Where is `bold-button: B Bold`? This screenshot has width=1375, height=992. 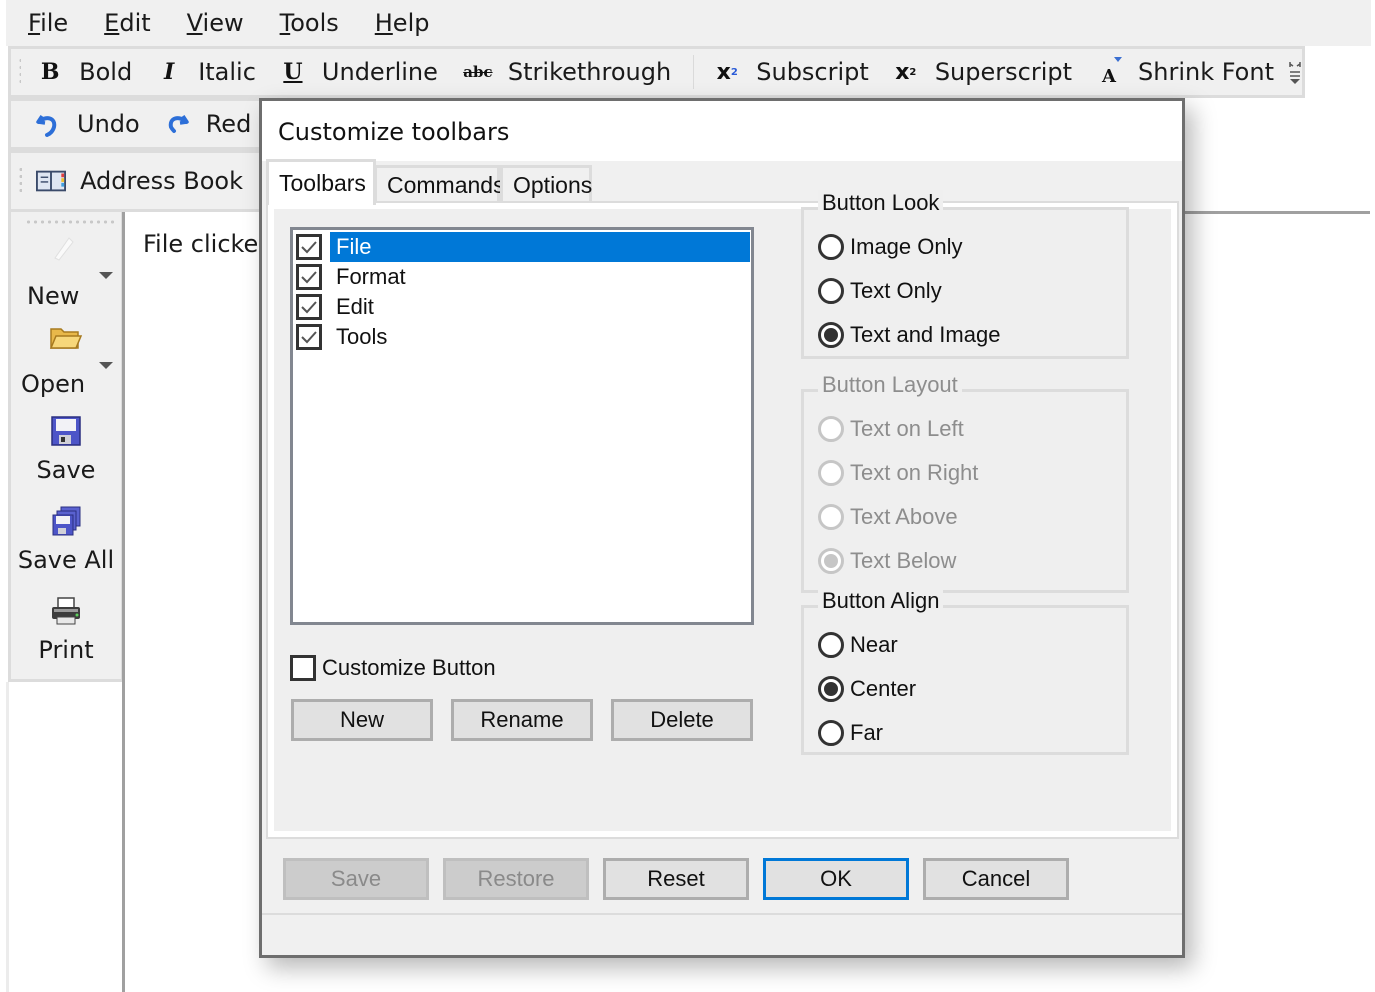 bold-button: B Bold is located at coordinates (83, 72).